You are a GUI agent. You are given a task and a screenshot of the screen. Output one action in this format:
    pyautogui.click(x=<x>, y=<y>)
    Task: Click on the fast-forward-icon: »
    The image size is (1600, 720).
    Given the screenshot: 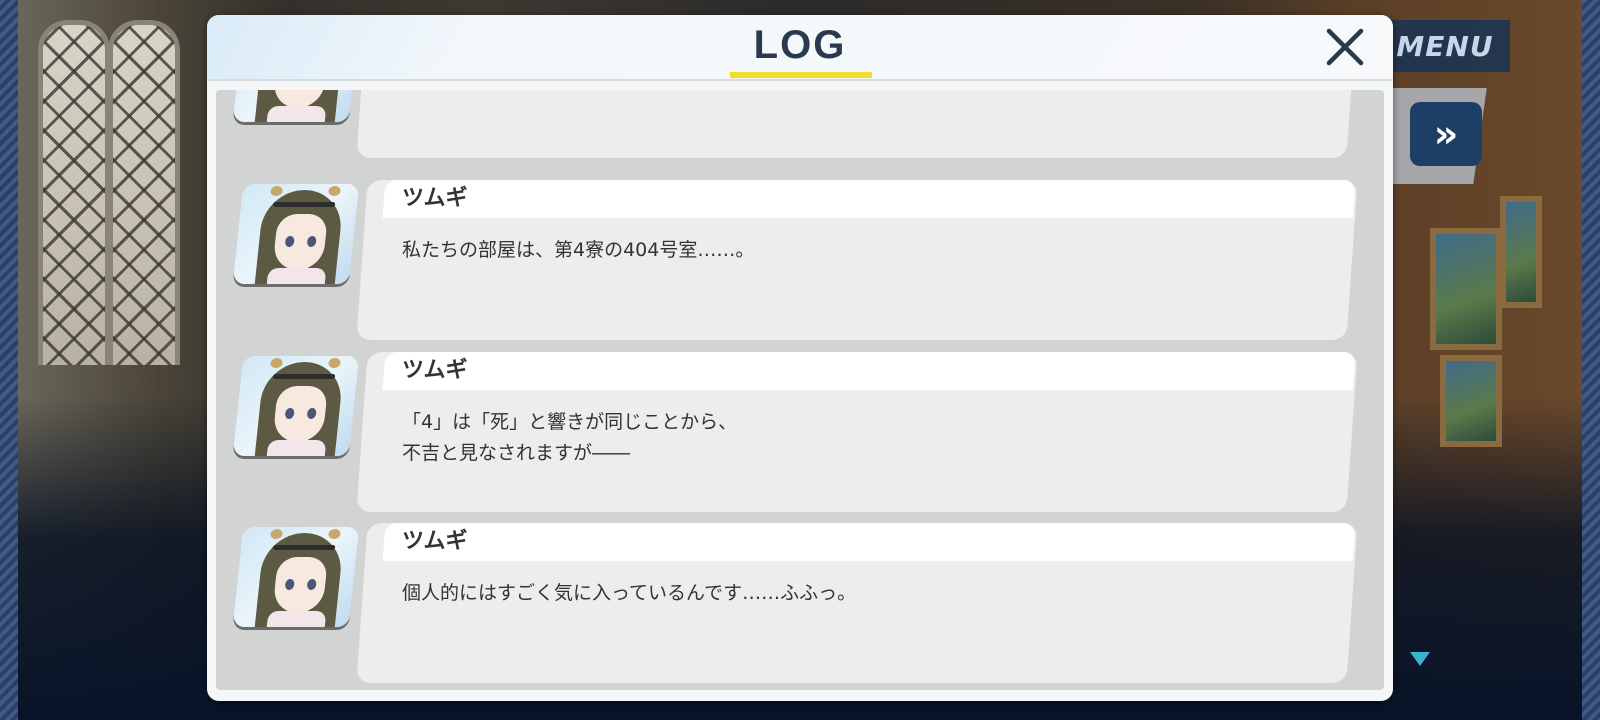 What is the action you would take?
    pyautogui.click(x=1446, y=134)
    